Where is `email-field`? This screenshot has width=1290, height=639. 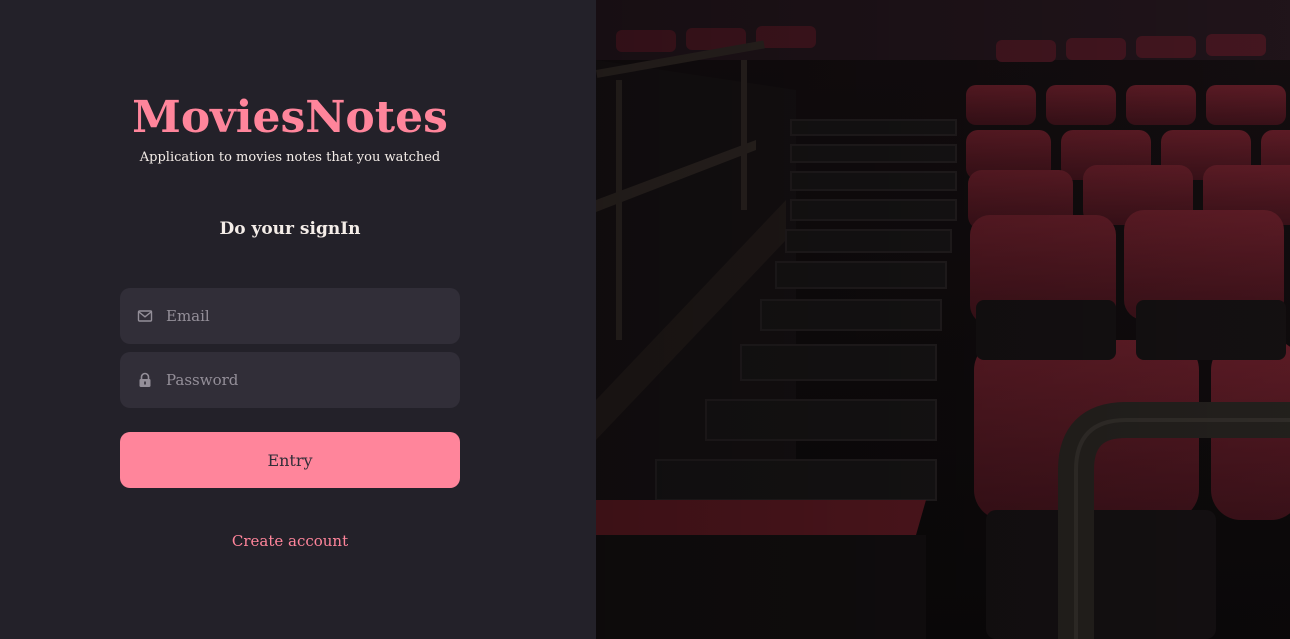
email-field is located at coordinates (290, 316).